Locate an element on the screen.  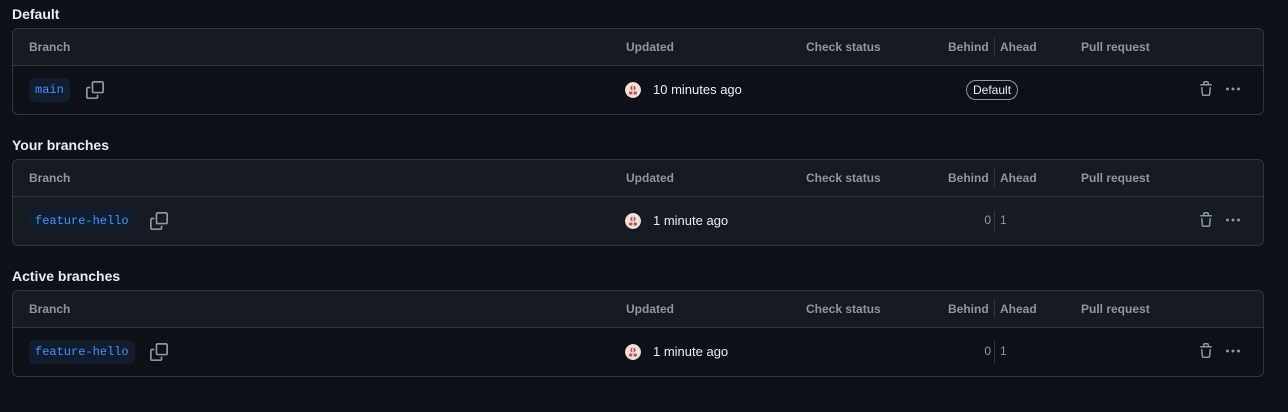
branch-name-link: main is located at coordinates (49, 90).